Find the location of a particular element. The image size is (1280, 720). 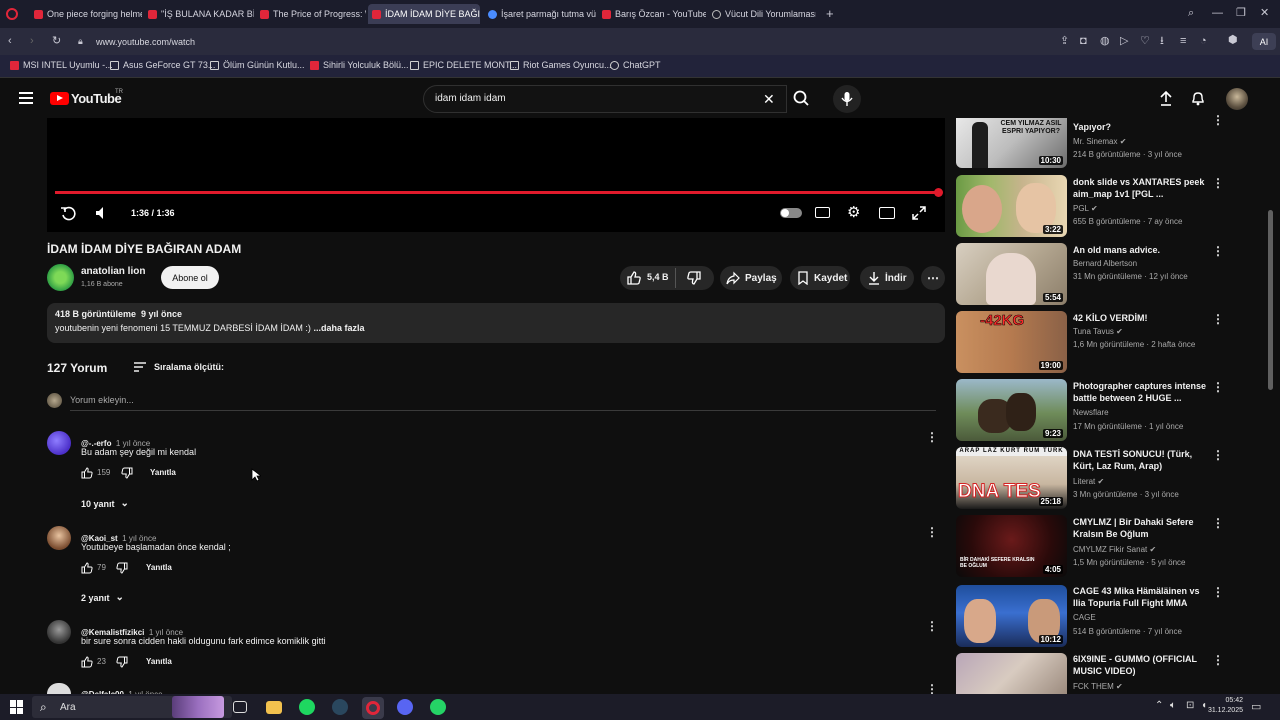

minimize-icon: — is located at coordinates (1217, 13).